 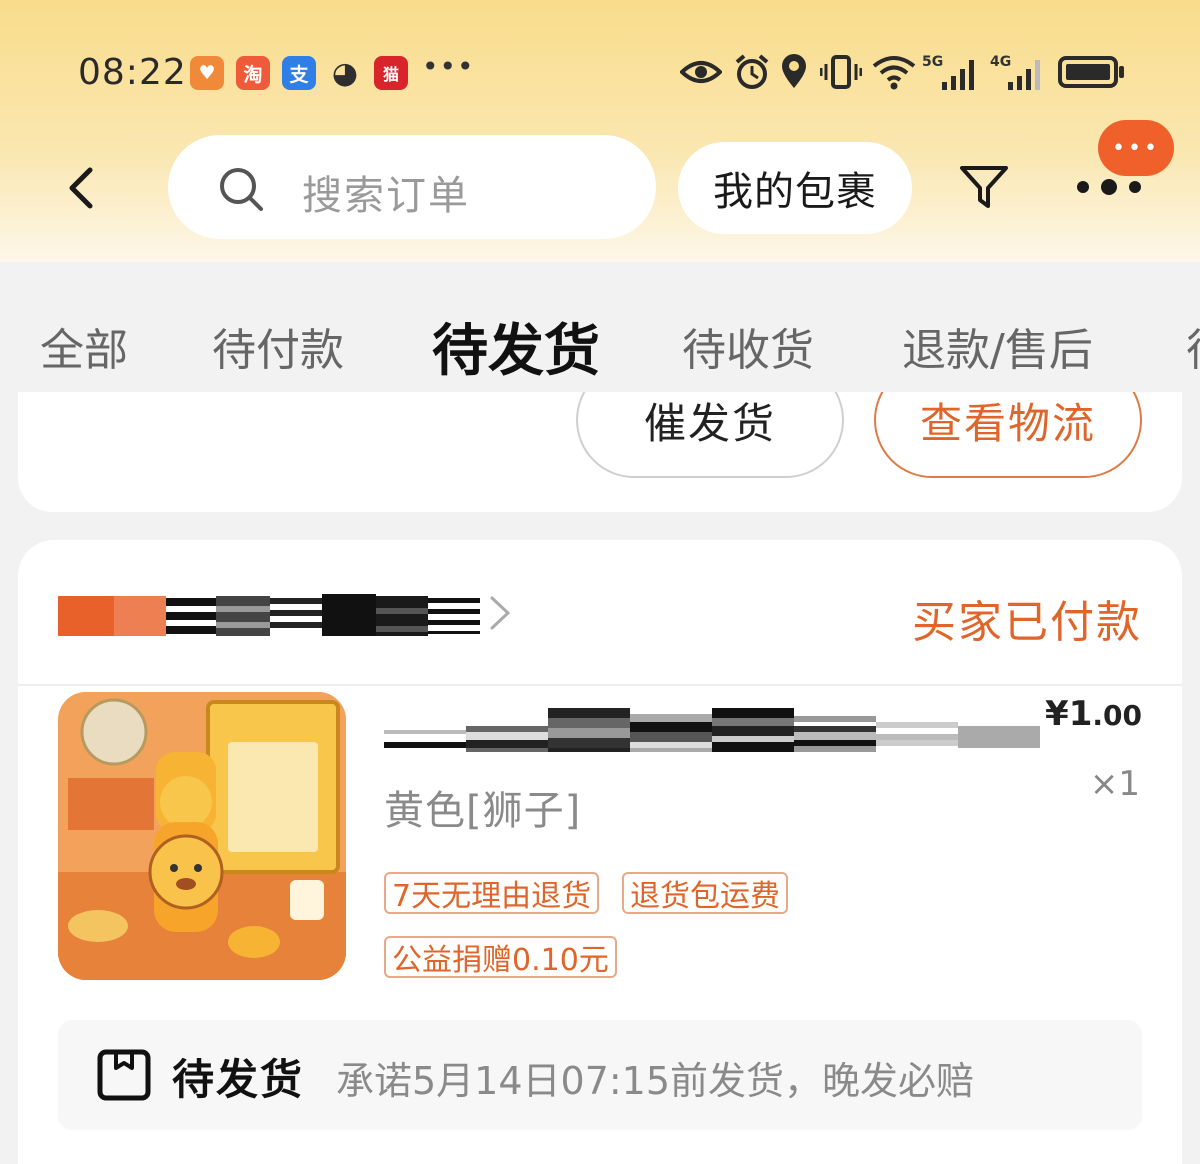 I want to click on tab-all: 全部, so click(x=84, y=346).